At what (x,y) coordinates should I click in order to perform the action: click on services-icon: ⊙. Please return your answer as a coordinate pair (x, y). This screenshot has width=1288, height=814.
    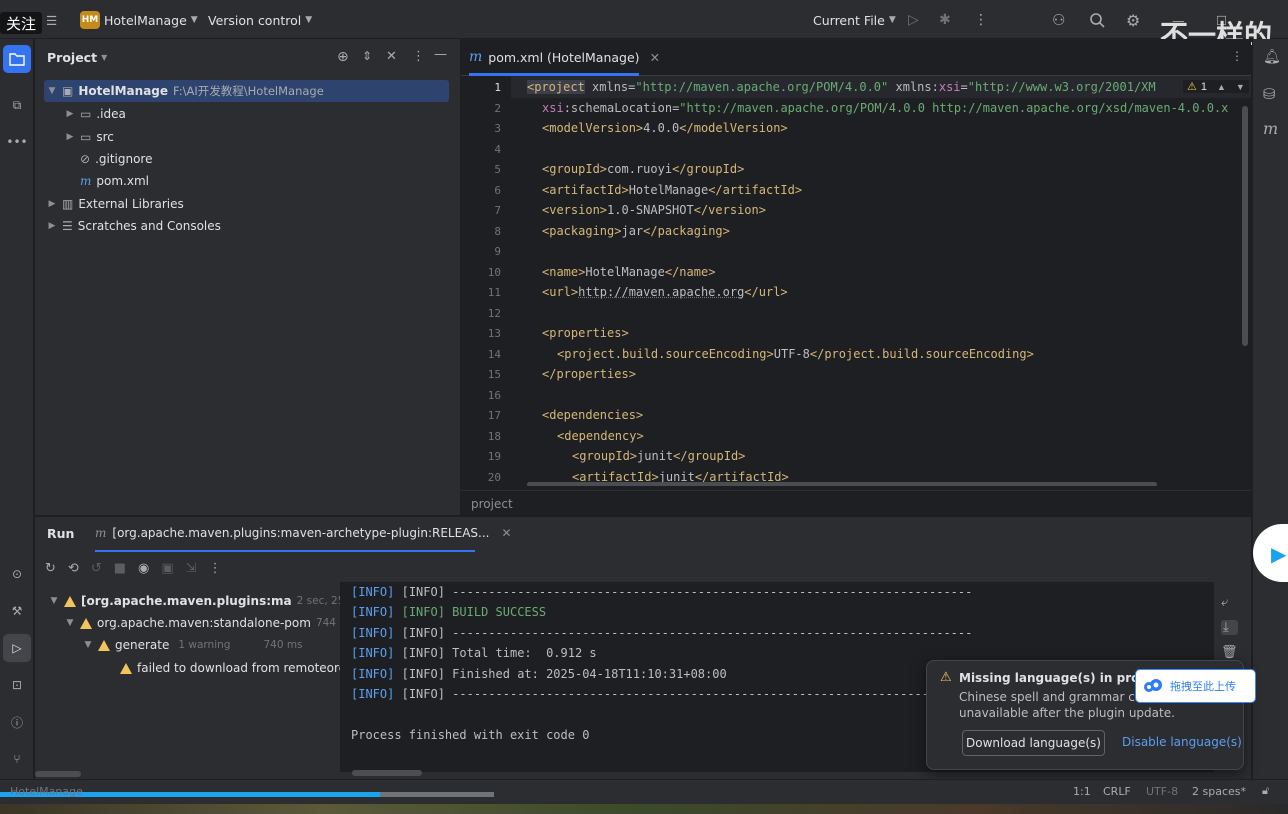
    Looking at the image, I should click on (17, 574).